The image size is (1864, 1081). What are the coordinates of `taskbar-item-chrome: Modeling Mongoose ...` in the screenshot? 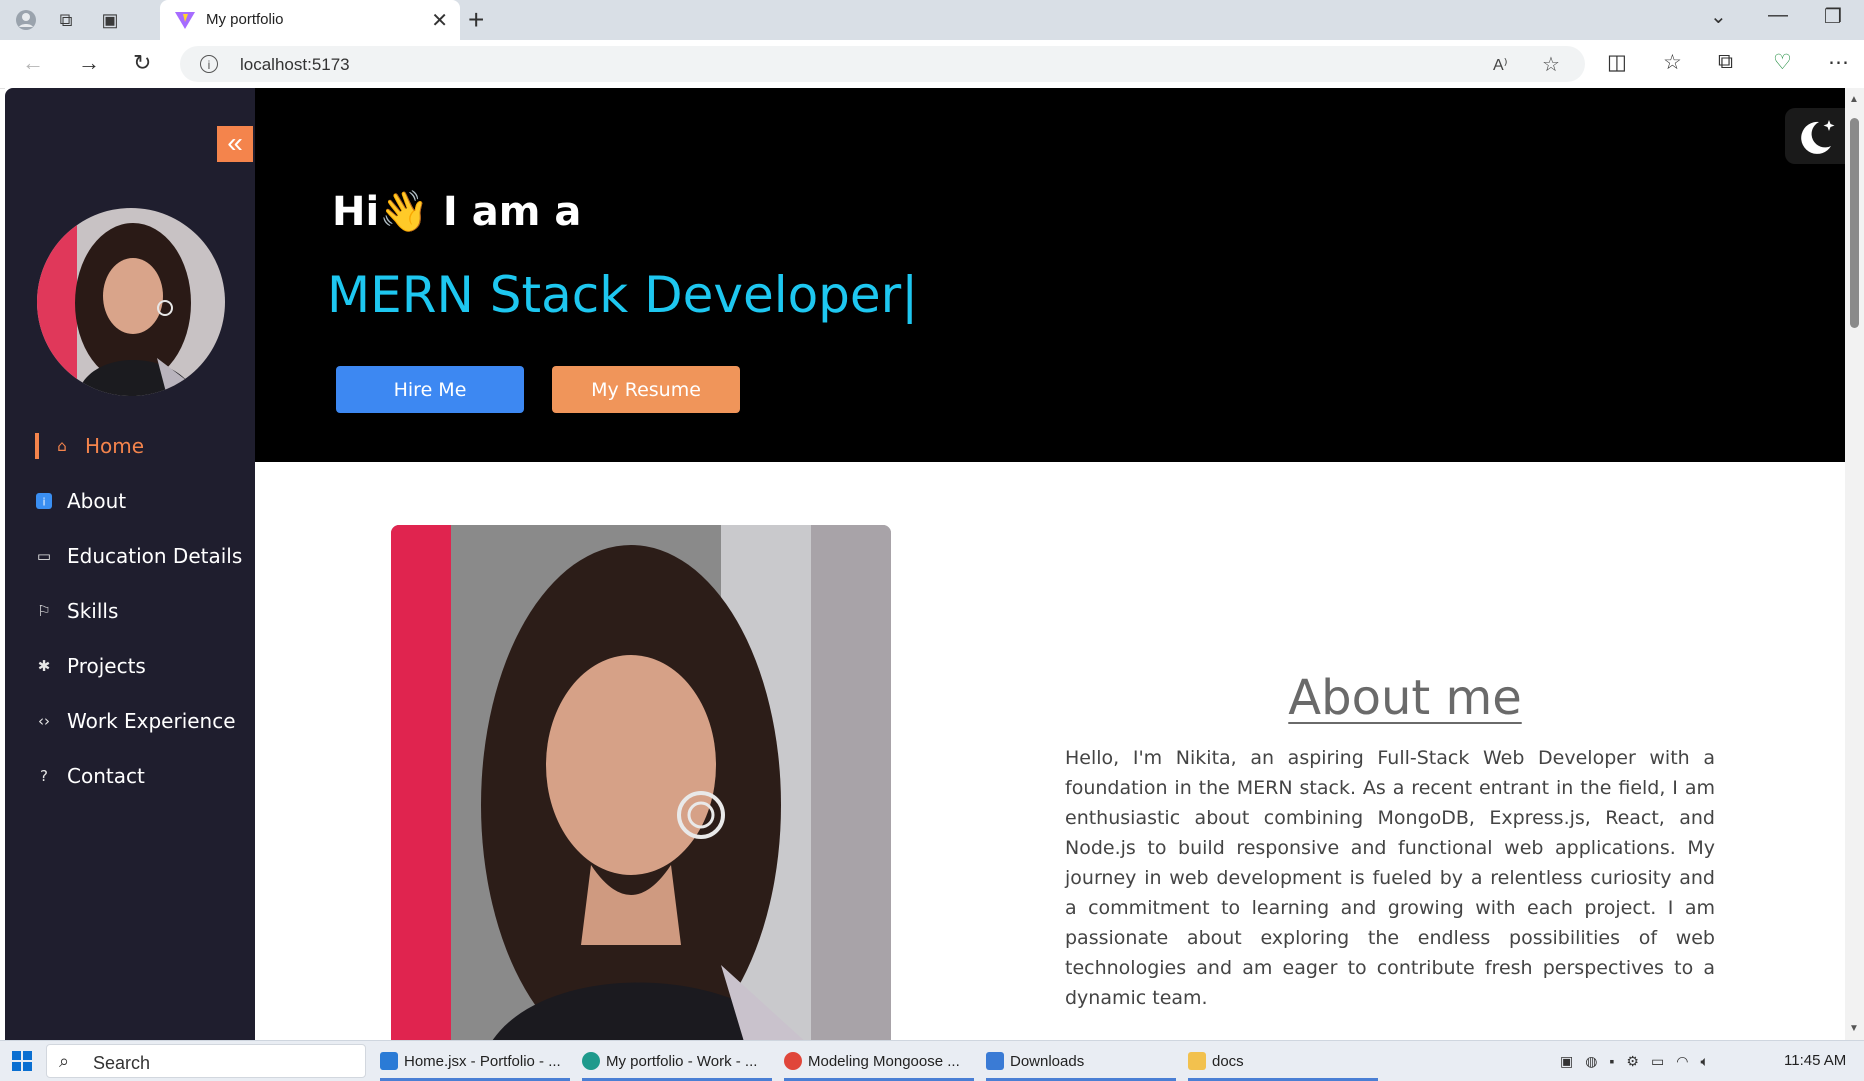 It's located at (879, 1061).